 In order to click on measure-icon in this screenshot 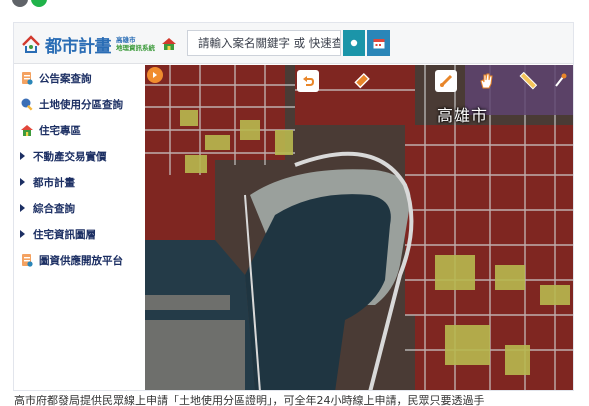, I will do `click(446, 81)`.